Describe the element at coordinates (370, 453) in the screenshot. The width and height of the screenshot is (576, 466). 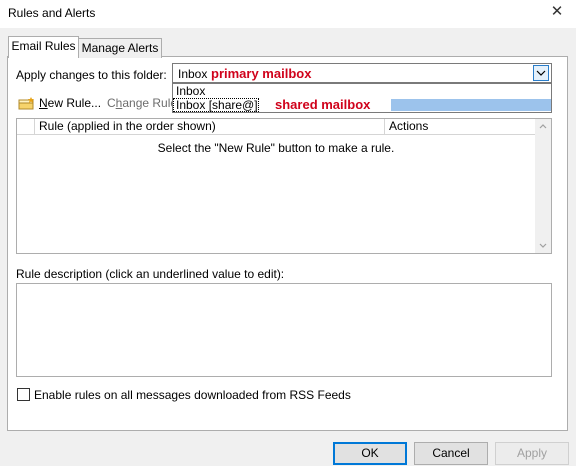
I see `ok-button: OK` at that location.